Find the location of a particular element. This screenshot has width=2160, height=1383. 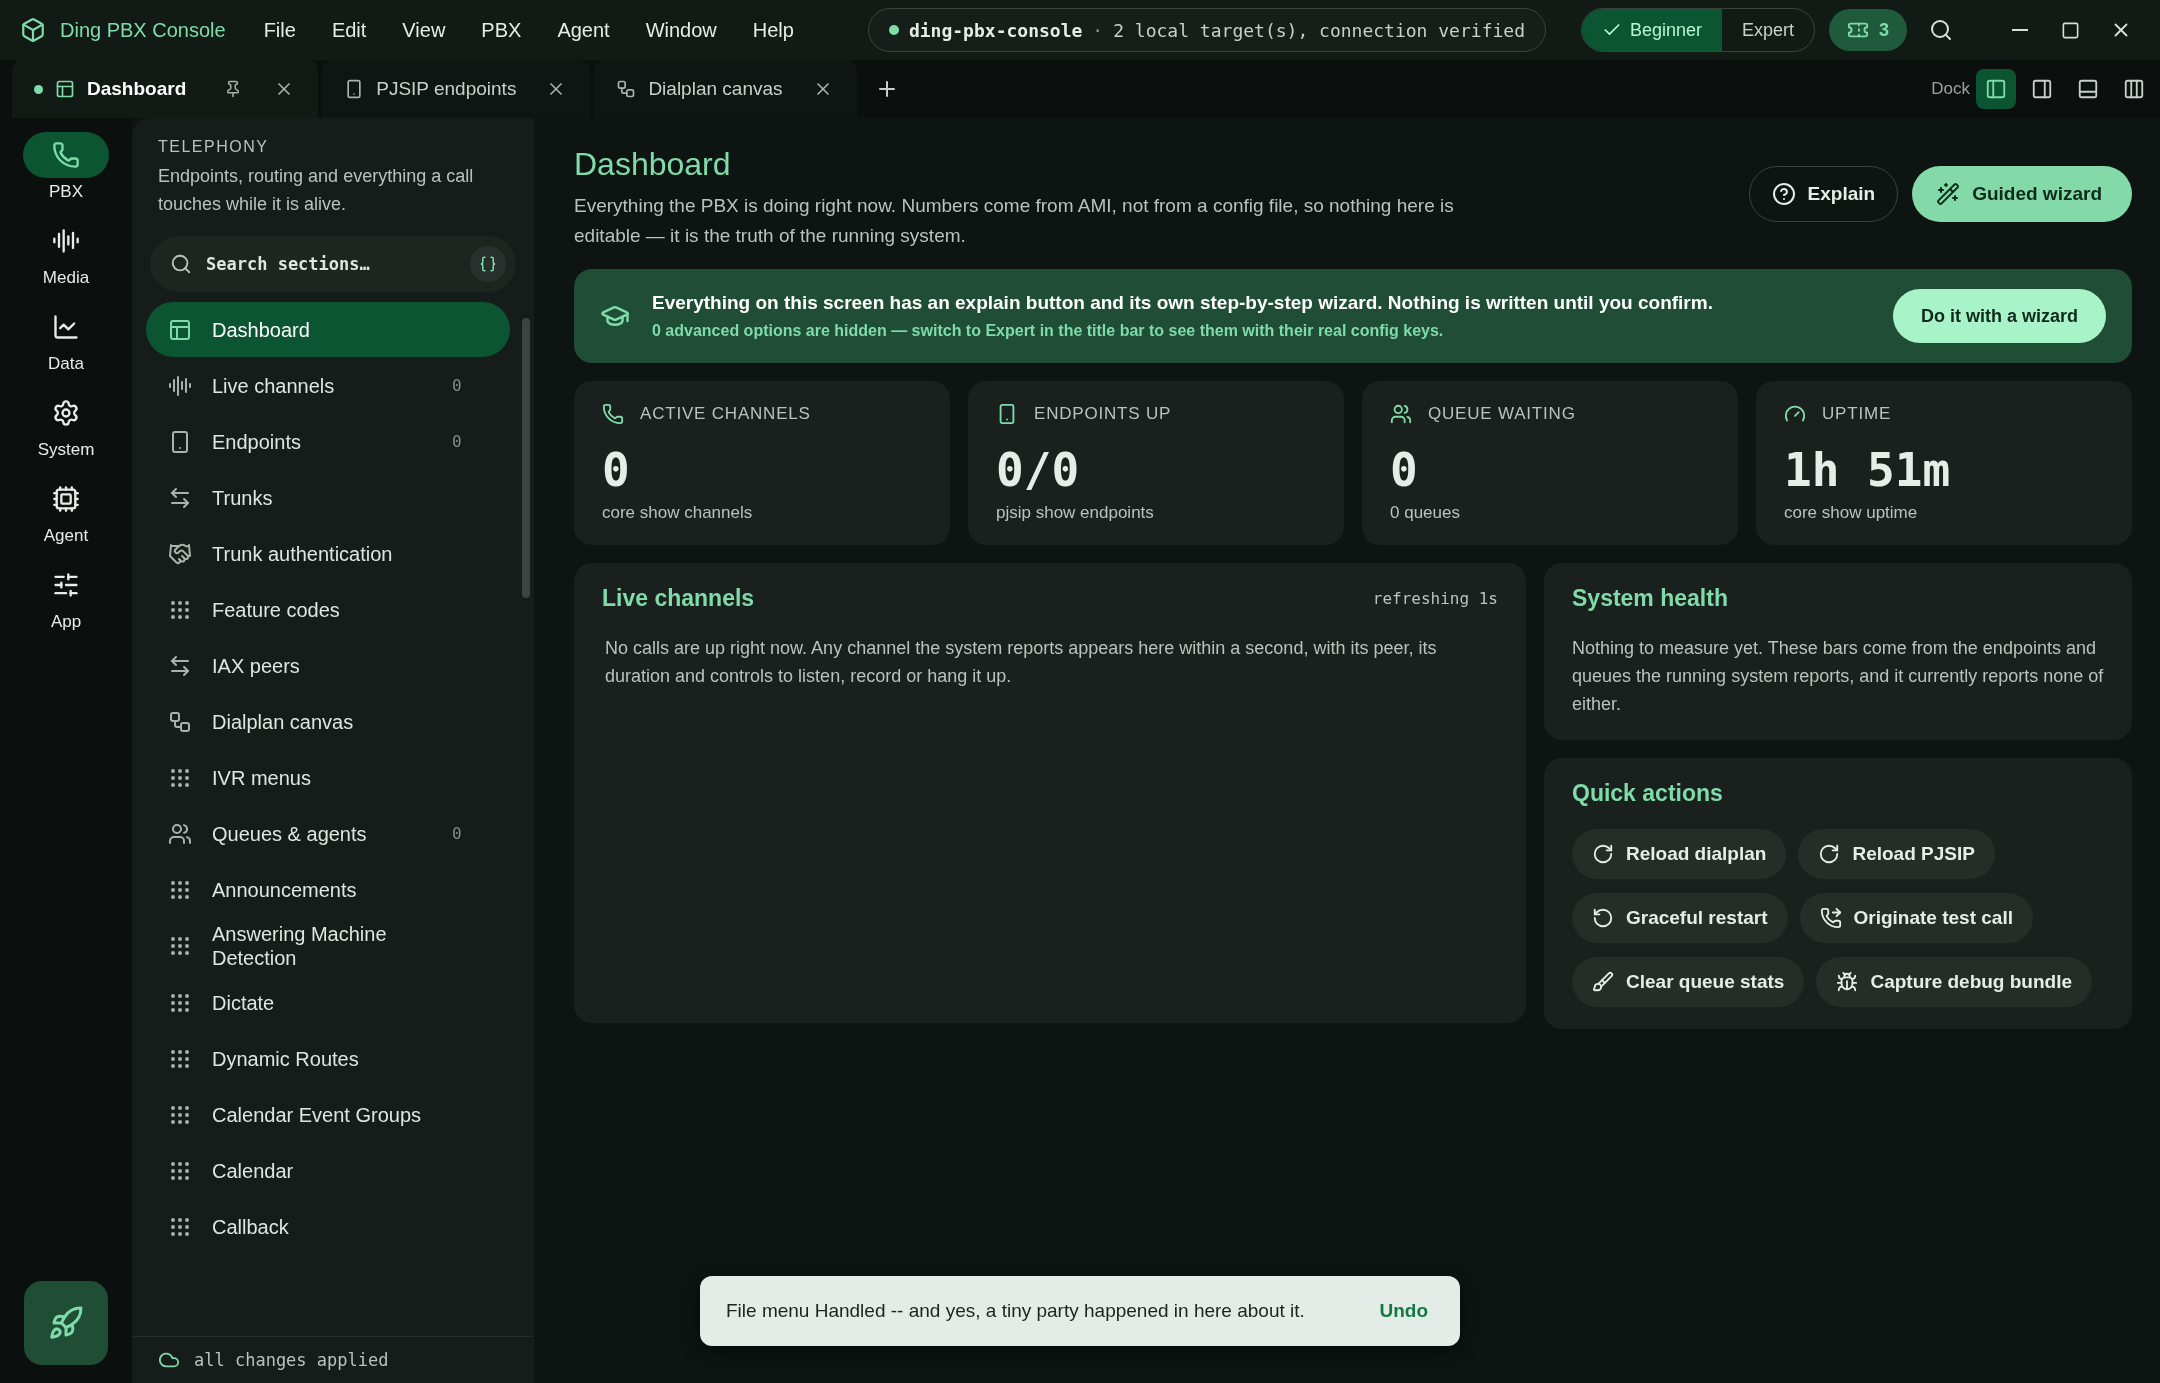

dashboard-icon is located at coordinates (180, 329).